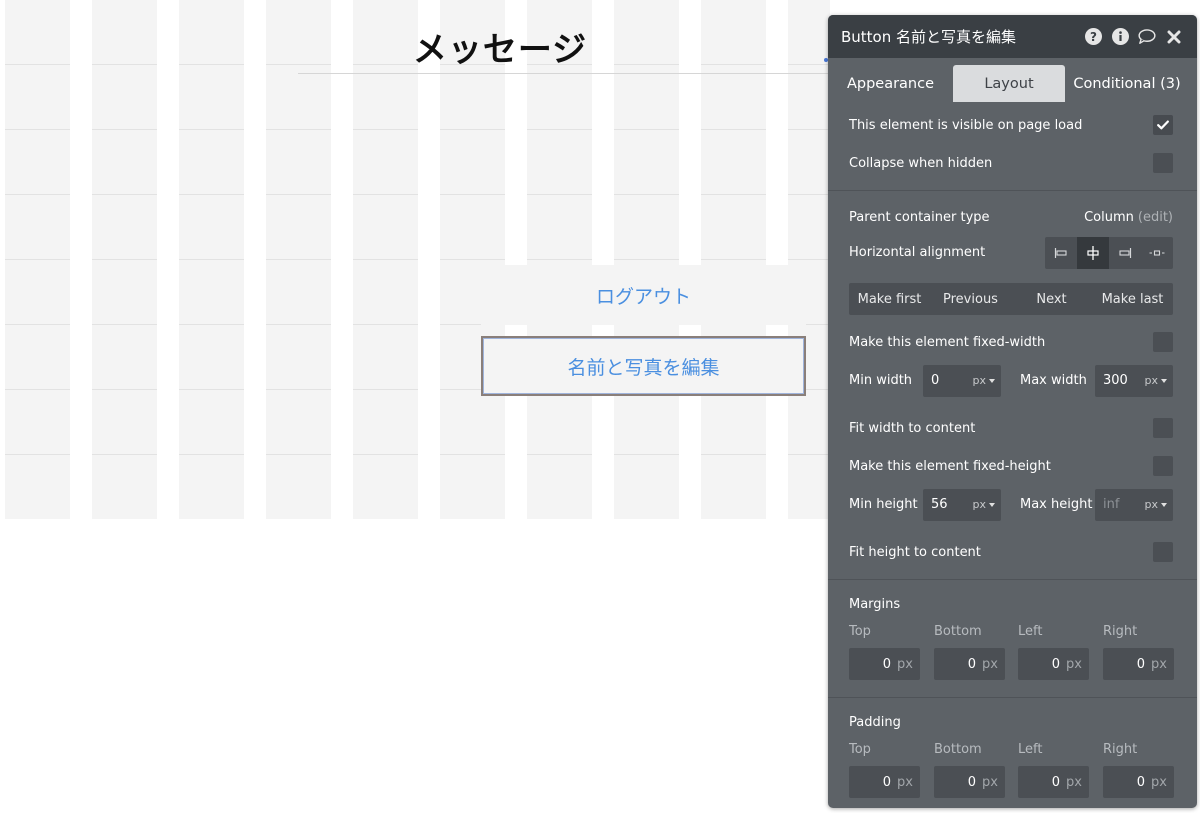 The height and width of the screenshot is (813, 1200). Describe the element at coordinates (1093, 252) in the screenshot. I see `align-center-icon` at that location.